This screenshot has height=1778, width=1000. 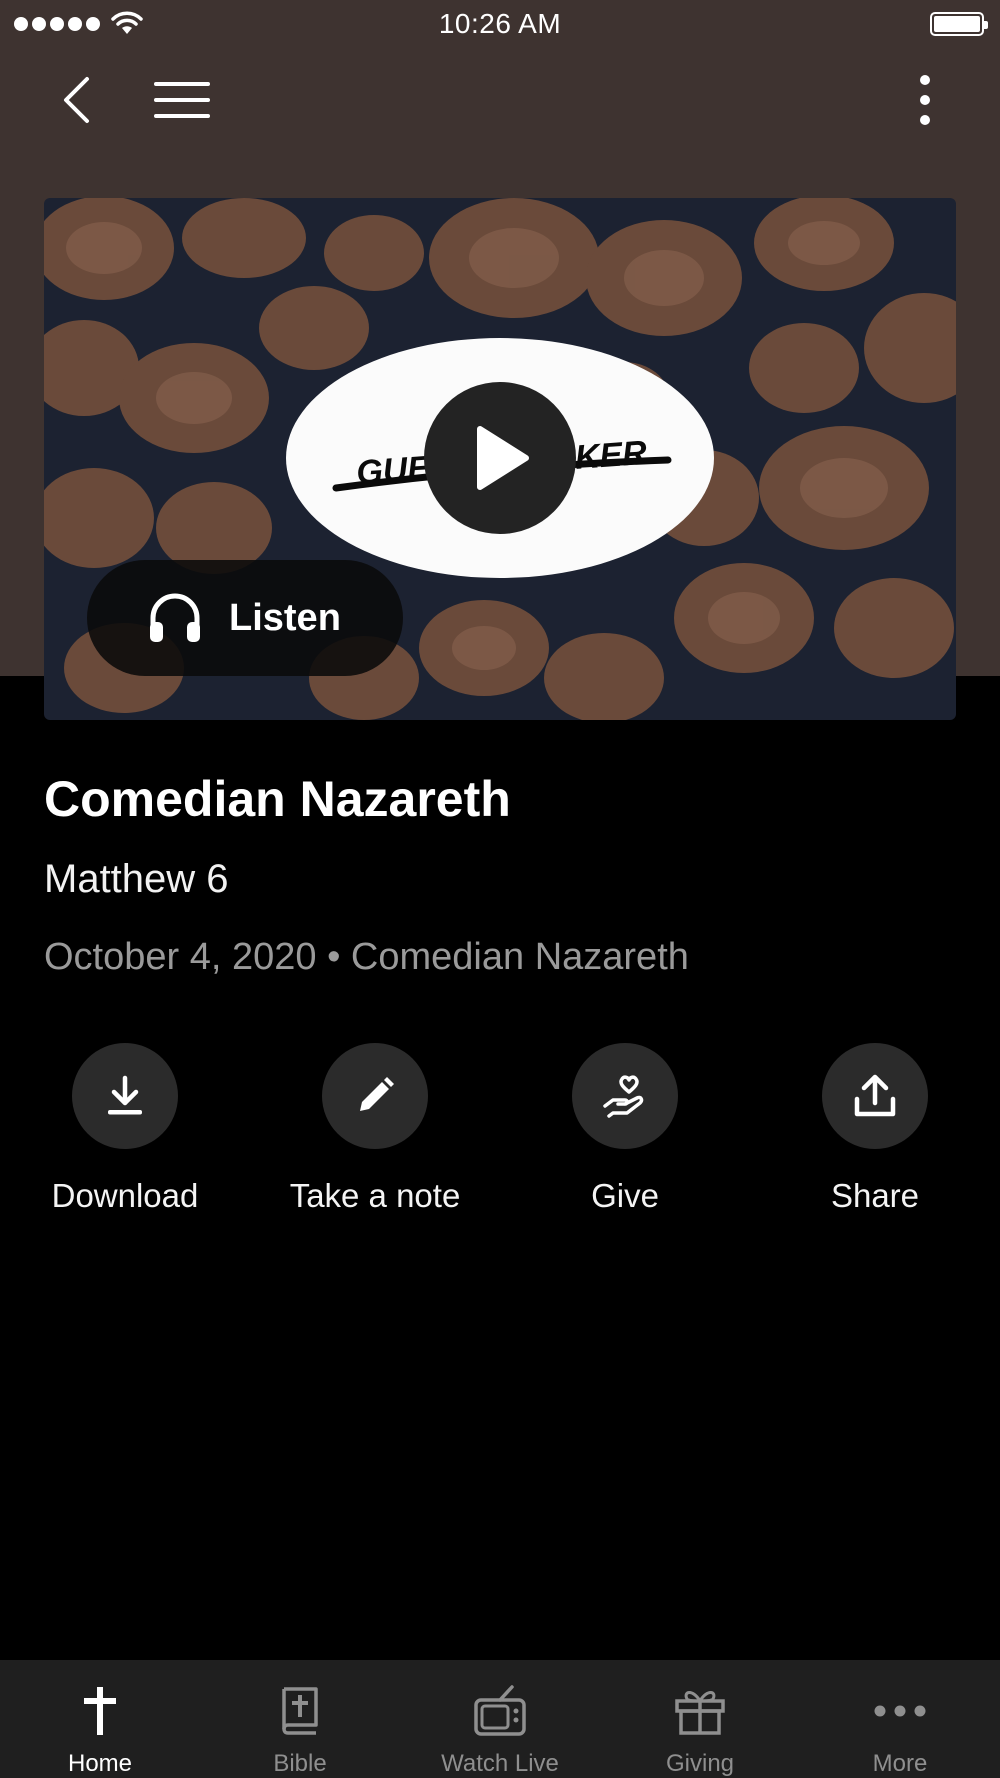 I want to click on sermon-title: Comedian Nazareth, so click(x=277, y=799).